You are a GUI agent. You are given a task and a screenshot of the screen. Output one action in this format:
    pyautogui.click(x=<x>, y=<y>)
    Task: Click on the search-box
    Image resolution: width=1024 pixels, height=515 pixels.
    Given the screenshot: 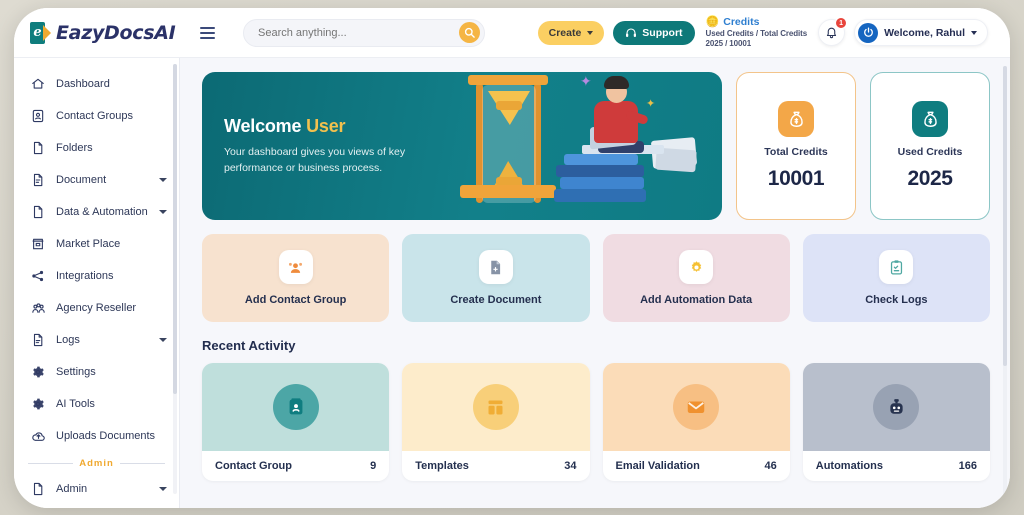 What is the action you would take?
    pyautogui.click(x=364, y=32)
    